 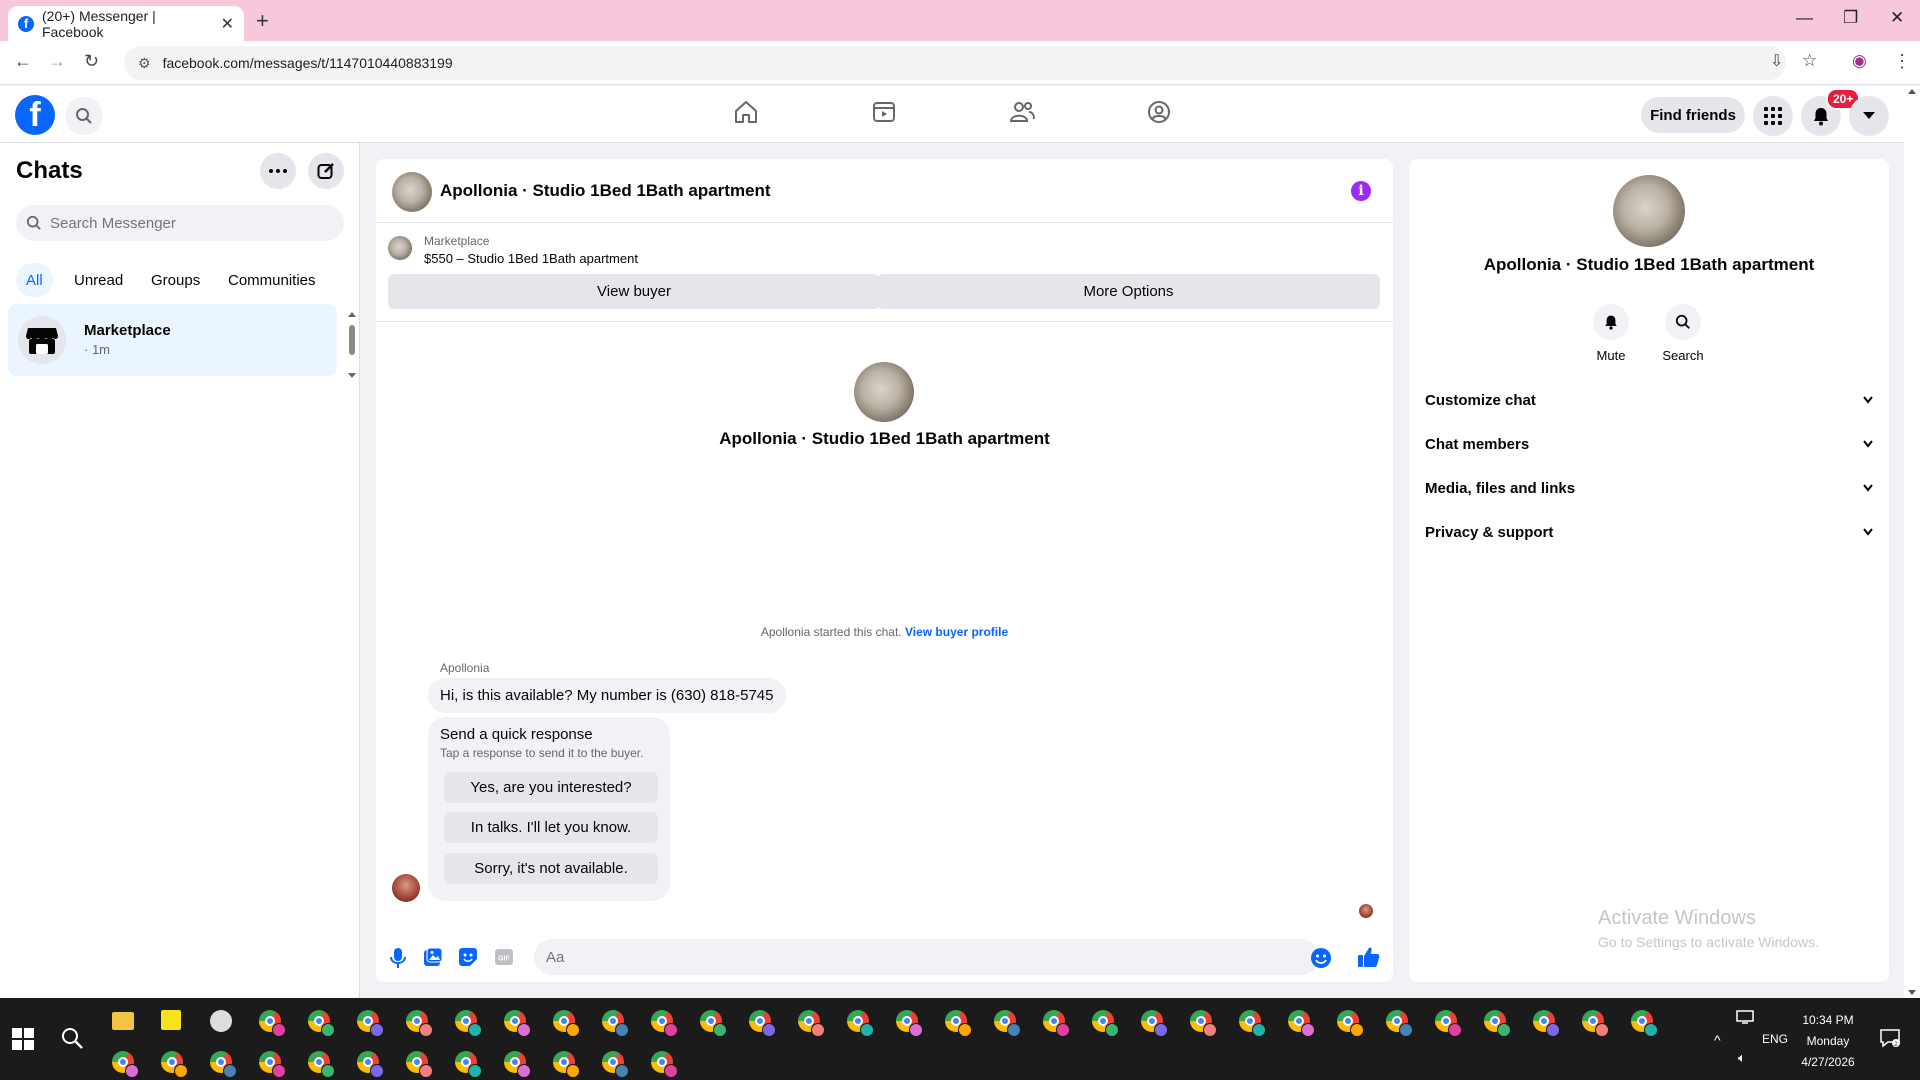 I want to click on find-friends-button: Find friends, so click(x=1693, y=115).